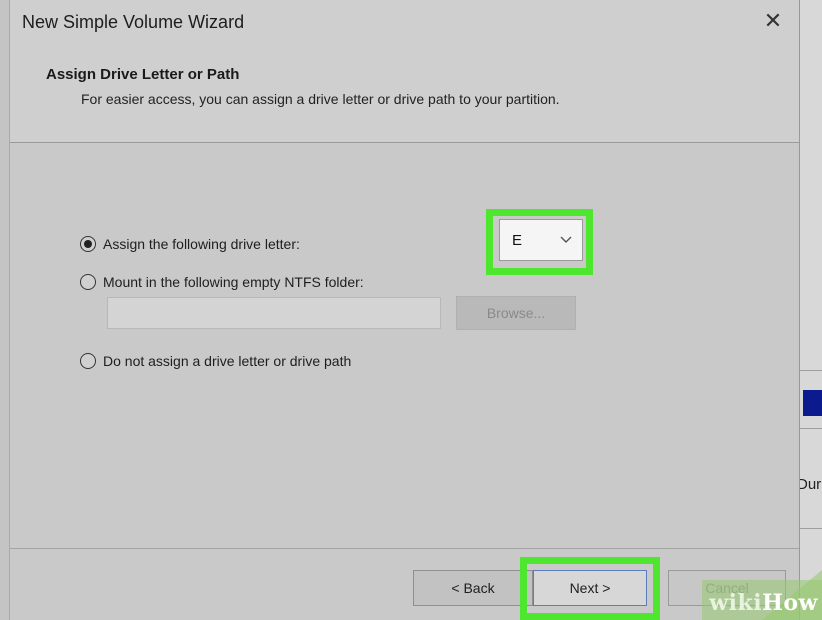  Describe the element at coordinates (590, 588) in the screenshot. I see `next-button: Next >` at that location.